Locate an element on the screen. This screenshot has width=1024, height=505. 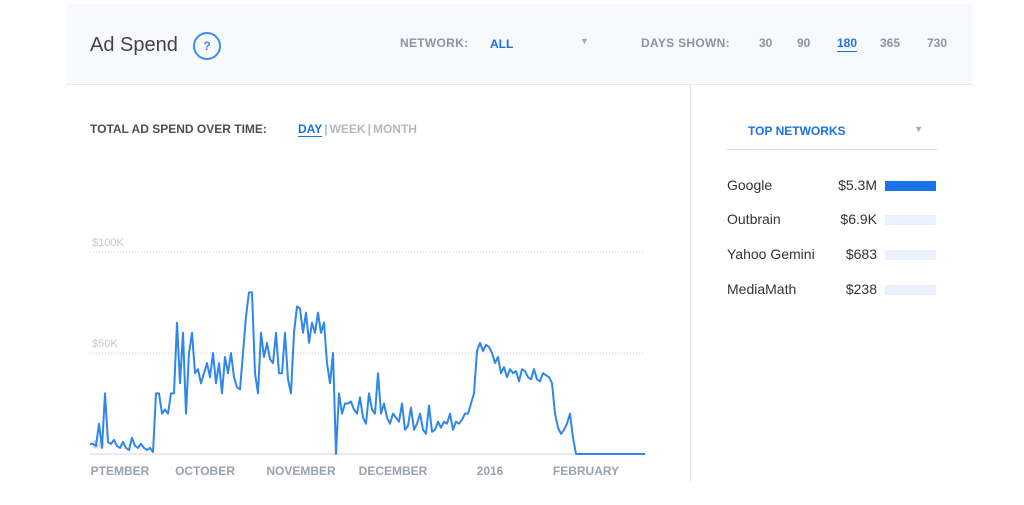
y-tick-label: $50K is located at coordinates (105, 344).